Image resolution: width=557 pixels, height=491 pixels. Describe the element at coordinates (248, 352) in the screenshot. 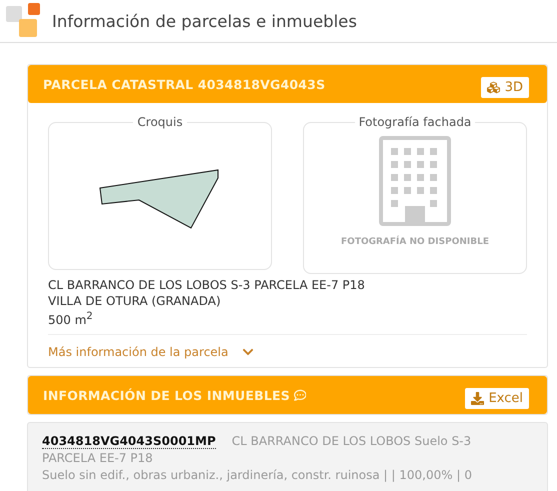

I see `chevron-icon` at that location.